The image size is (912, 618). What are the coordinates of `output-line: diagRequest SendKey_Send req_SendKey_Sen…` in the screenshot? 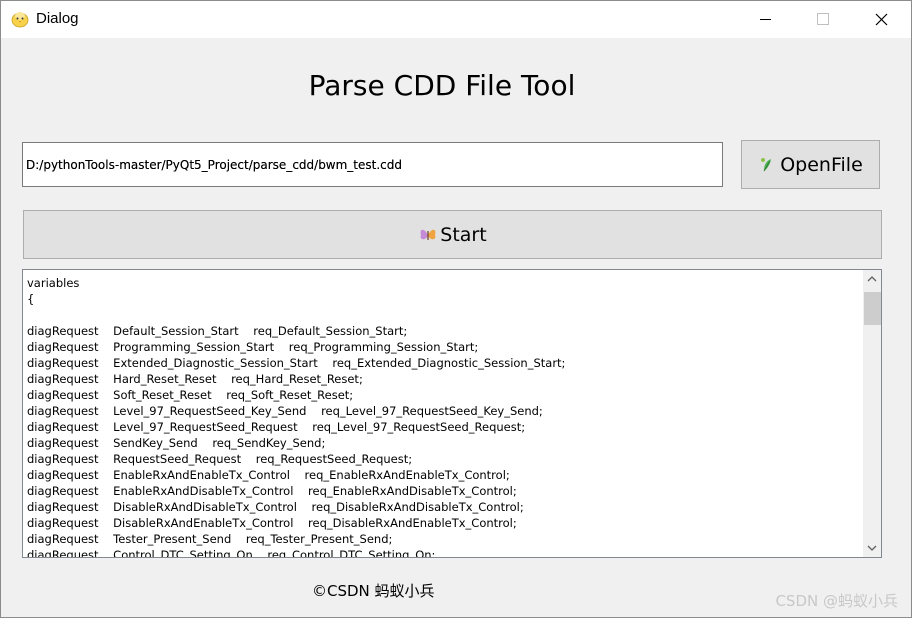 It's located at (176, 443).